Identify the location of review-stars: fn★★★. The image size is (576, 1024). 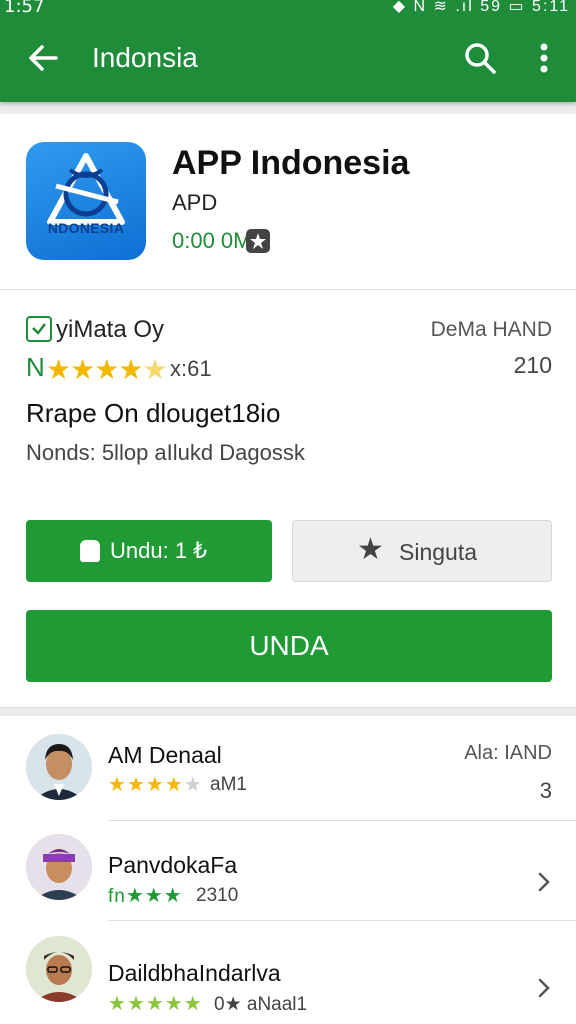
(145, 896).